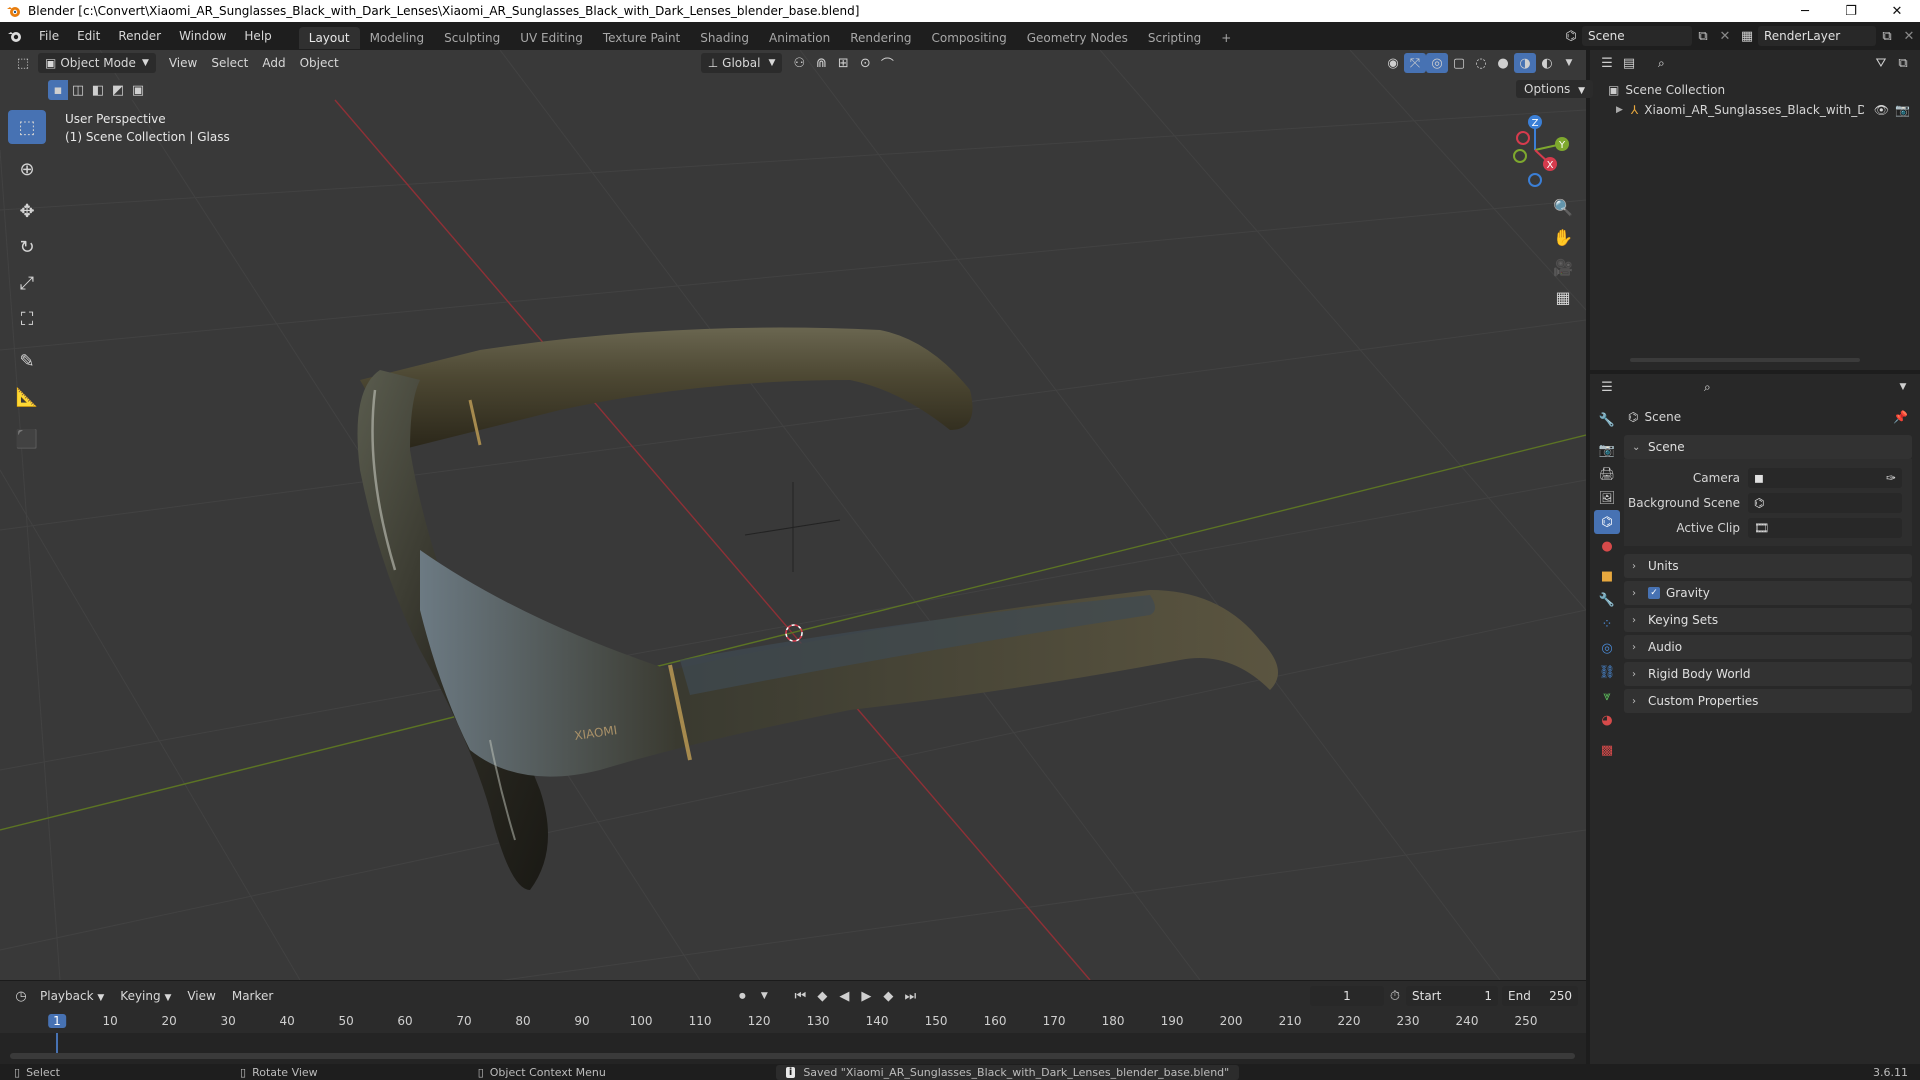 The height and width of the screenshot is (1080, 1920). What do you see at coordinates (27, 127) in the screenshot?
I see `select-box-tool-icon: ⬚` at bounding box center [27, 127].